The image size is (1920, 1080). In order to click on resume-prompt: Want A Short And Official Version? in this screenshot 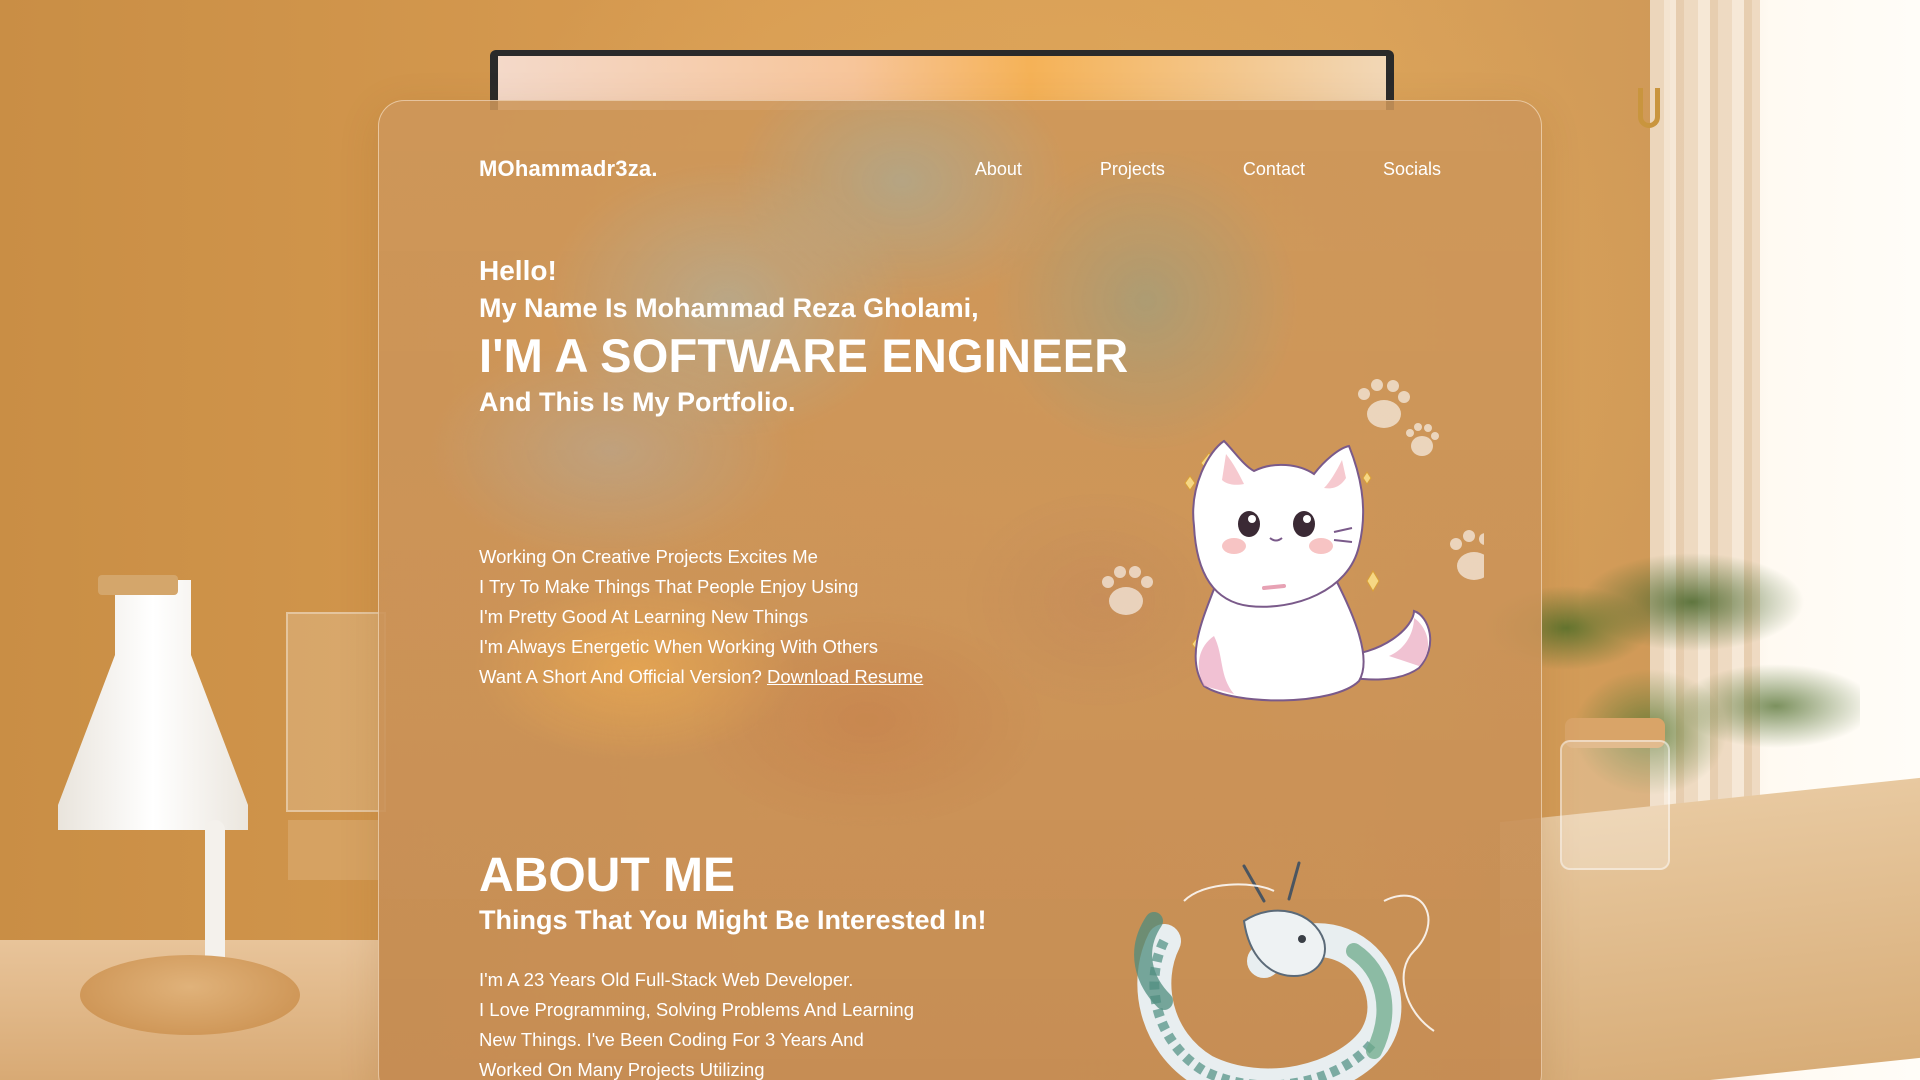, I will do `click(620, 676)`.